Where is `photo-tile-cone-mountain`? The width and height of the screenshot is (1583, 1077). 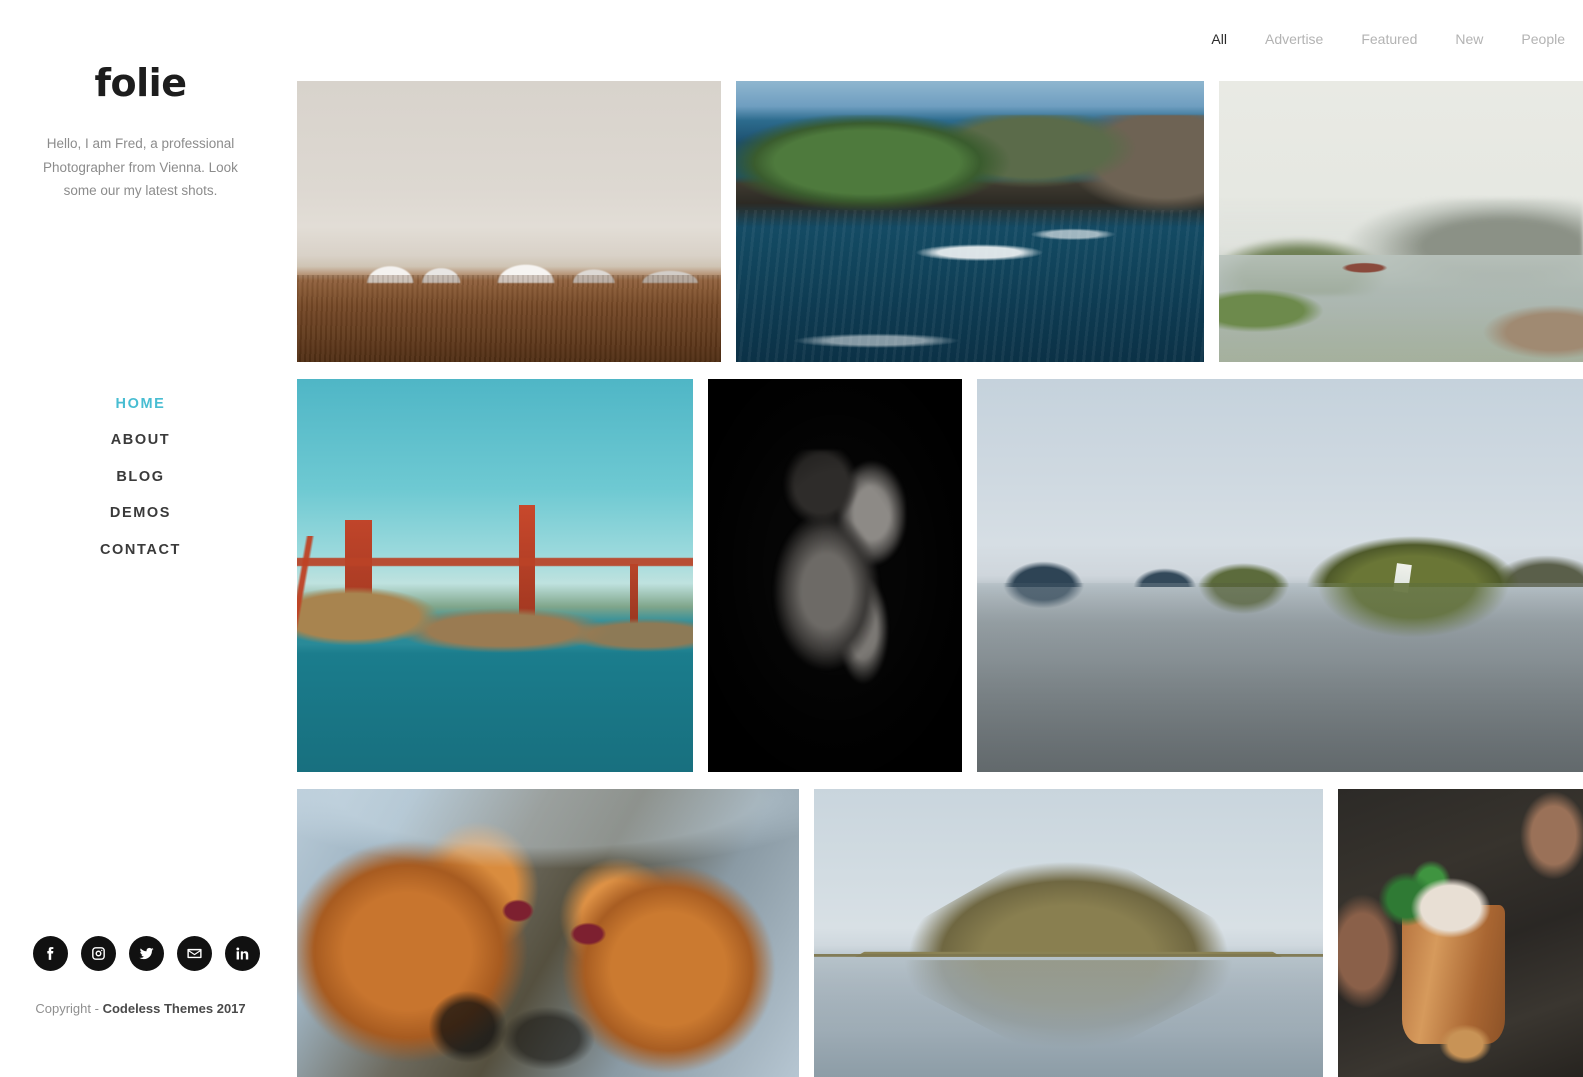 photo-tile-cone-mountain is located at coordinates (1068, 933).